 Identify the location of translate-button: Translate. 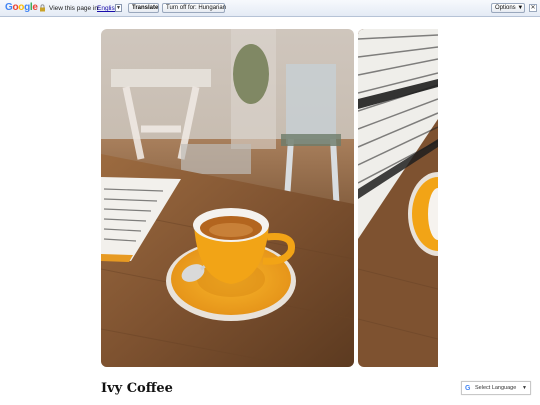
(143, 8).